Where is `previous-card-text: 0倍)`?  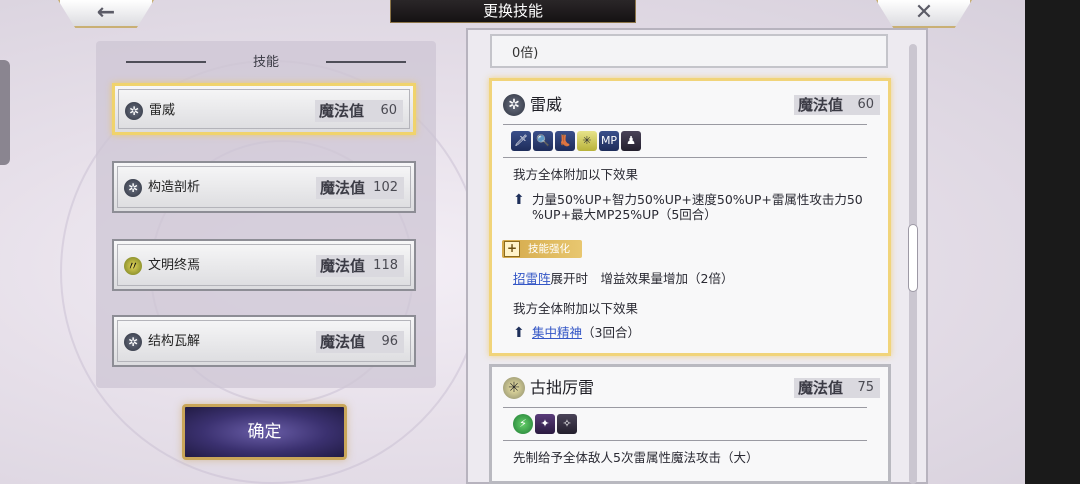 previous-card-text: 0倍) is located at coordinates (525, 53).